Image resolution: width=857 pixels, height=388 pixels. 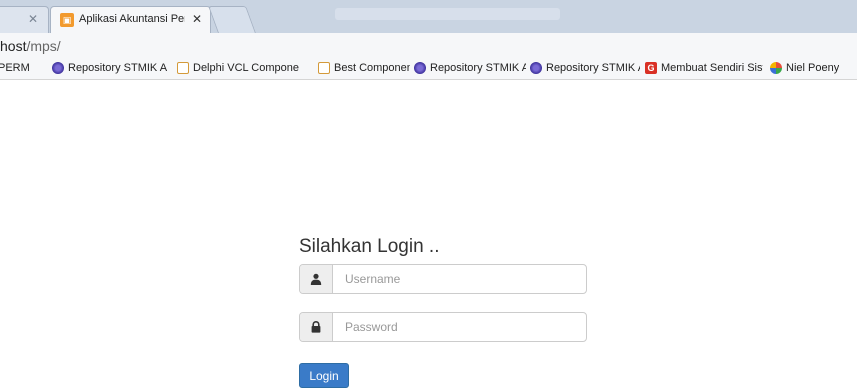 I want to click on bookmark-item: Delphi VCL Compone, so click(x=245, y=68).